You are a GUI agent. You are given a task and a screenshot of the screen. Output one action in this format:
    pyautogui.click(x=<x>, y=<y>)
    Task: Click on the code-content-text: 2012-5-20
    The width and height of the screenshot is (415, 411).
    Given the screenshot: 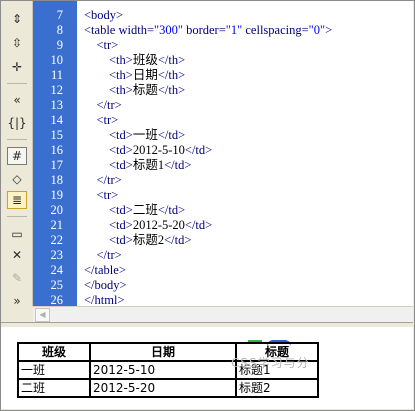 What is the action you would take?
    pyautogui.click(x=158, y=225)
    